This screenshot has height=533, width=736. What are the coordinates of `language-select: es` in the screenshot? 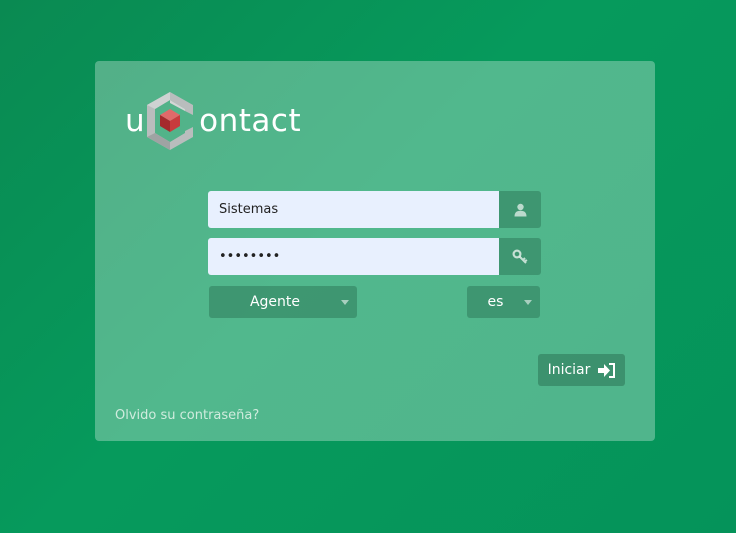 It's located at (503, 302).